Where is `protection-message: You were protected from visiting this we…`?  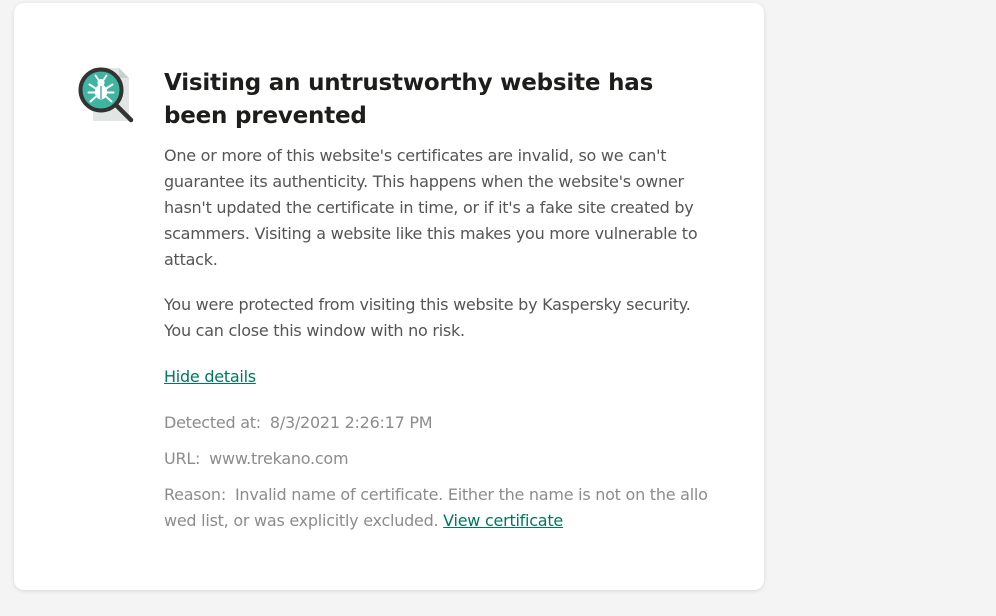 protection-message: You were protected from visiting this we… is located at coordinates (427, 317).